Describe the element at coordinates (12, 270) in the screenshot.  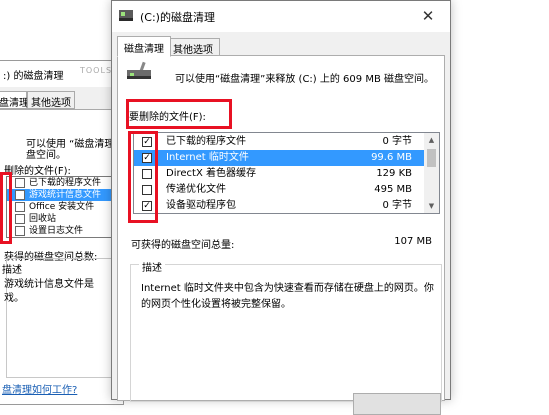
I see `background-desc-legend: 描述` at that location.